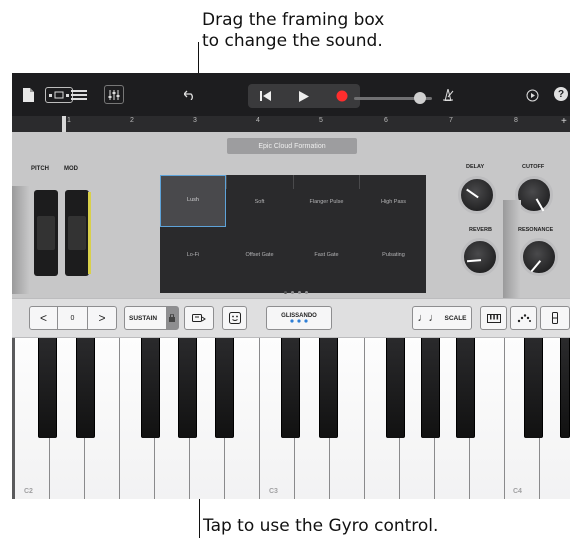 The image size is (570, 540). I want to click on piano-keys-icon, so click(493, 318).